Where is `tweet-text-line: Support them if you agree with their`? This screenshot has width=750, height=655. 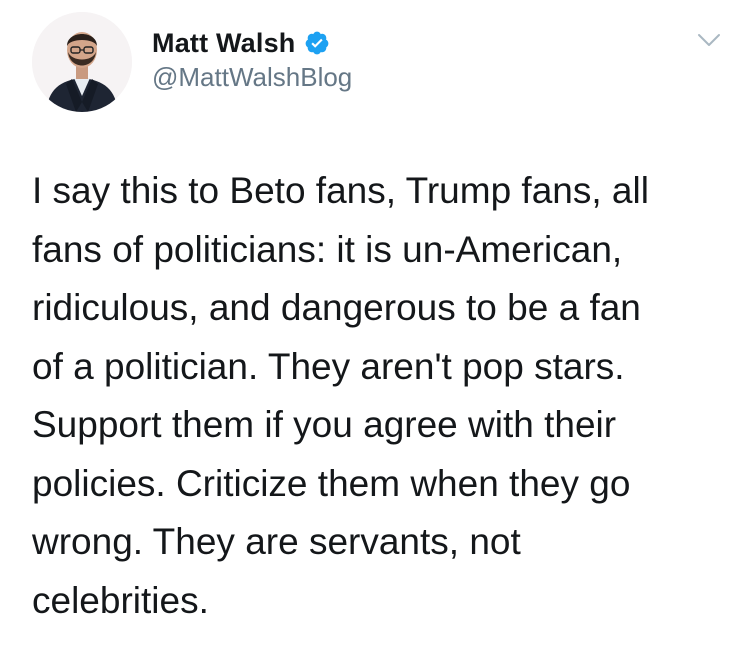 tweet-text-line: Support them if you agree with their is located at coordinates (324, 424).